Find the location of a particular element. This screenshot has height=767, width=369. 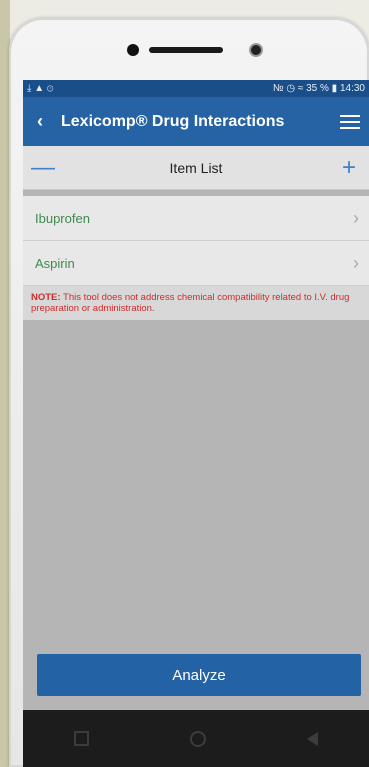

app-title: Lexicomp® Drug Interactions is located at coordinates (173, 121).